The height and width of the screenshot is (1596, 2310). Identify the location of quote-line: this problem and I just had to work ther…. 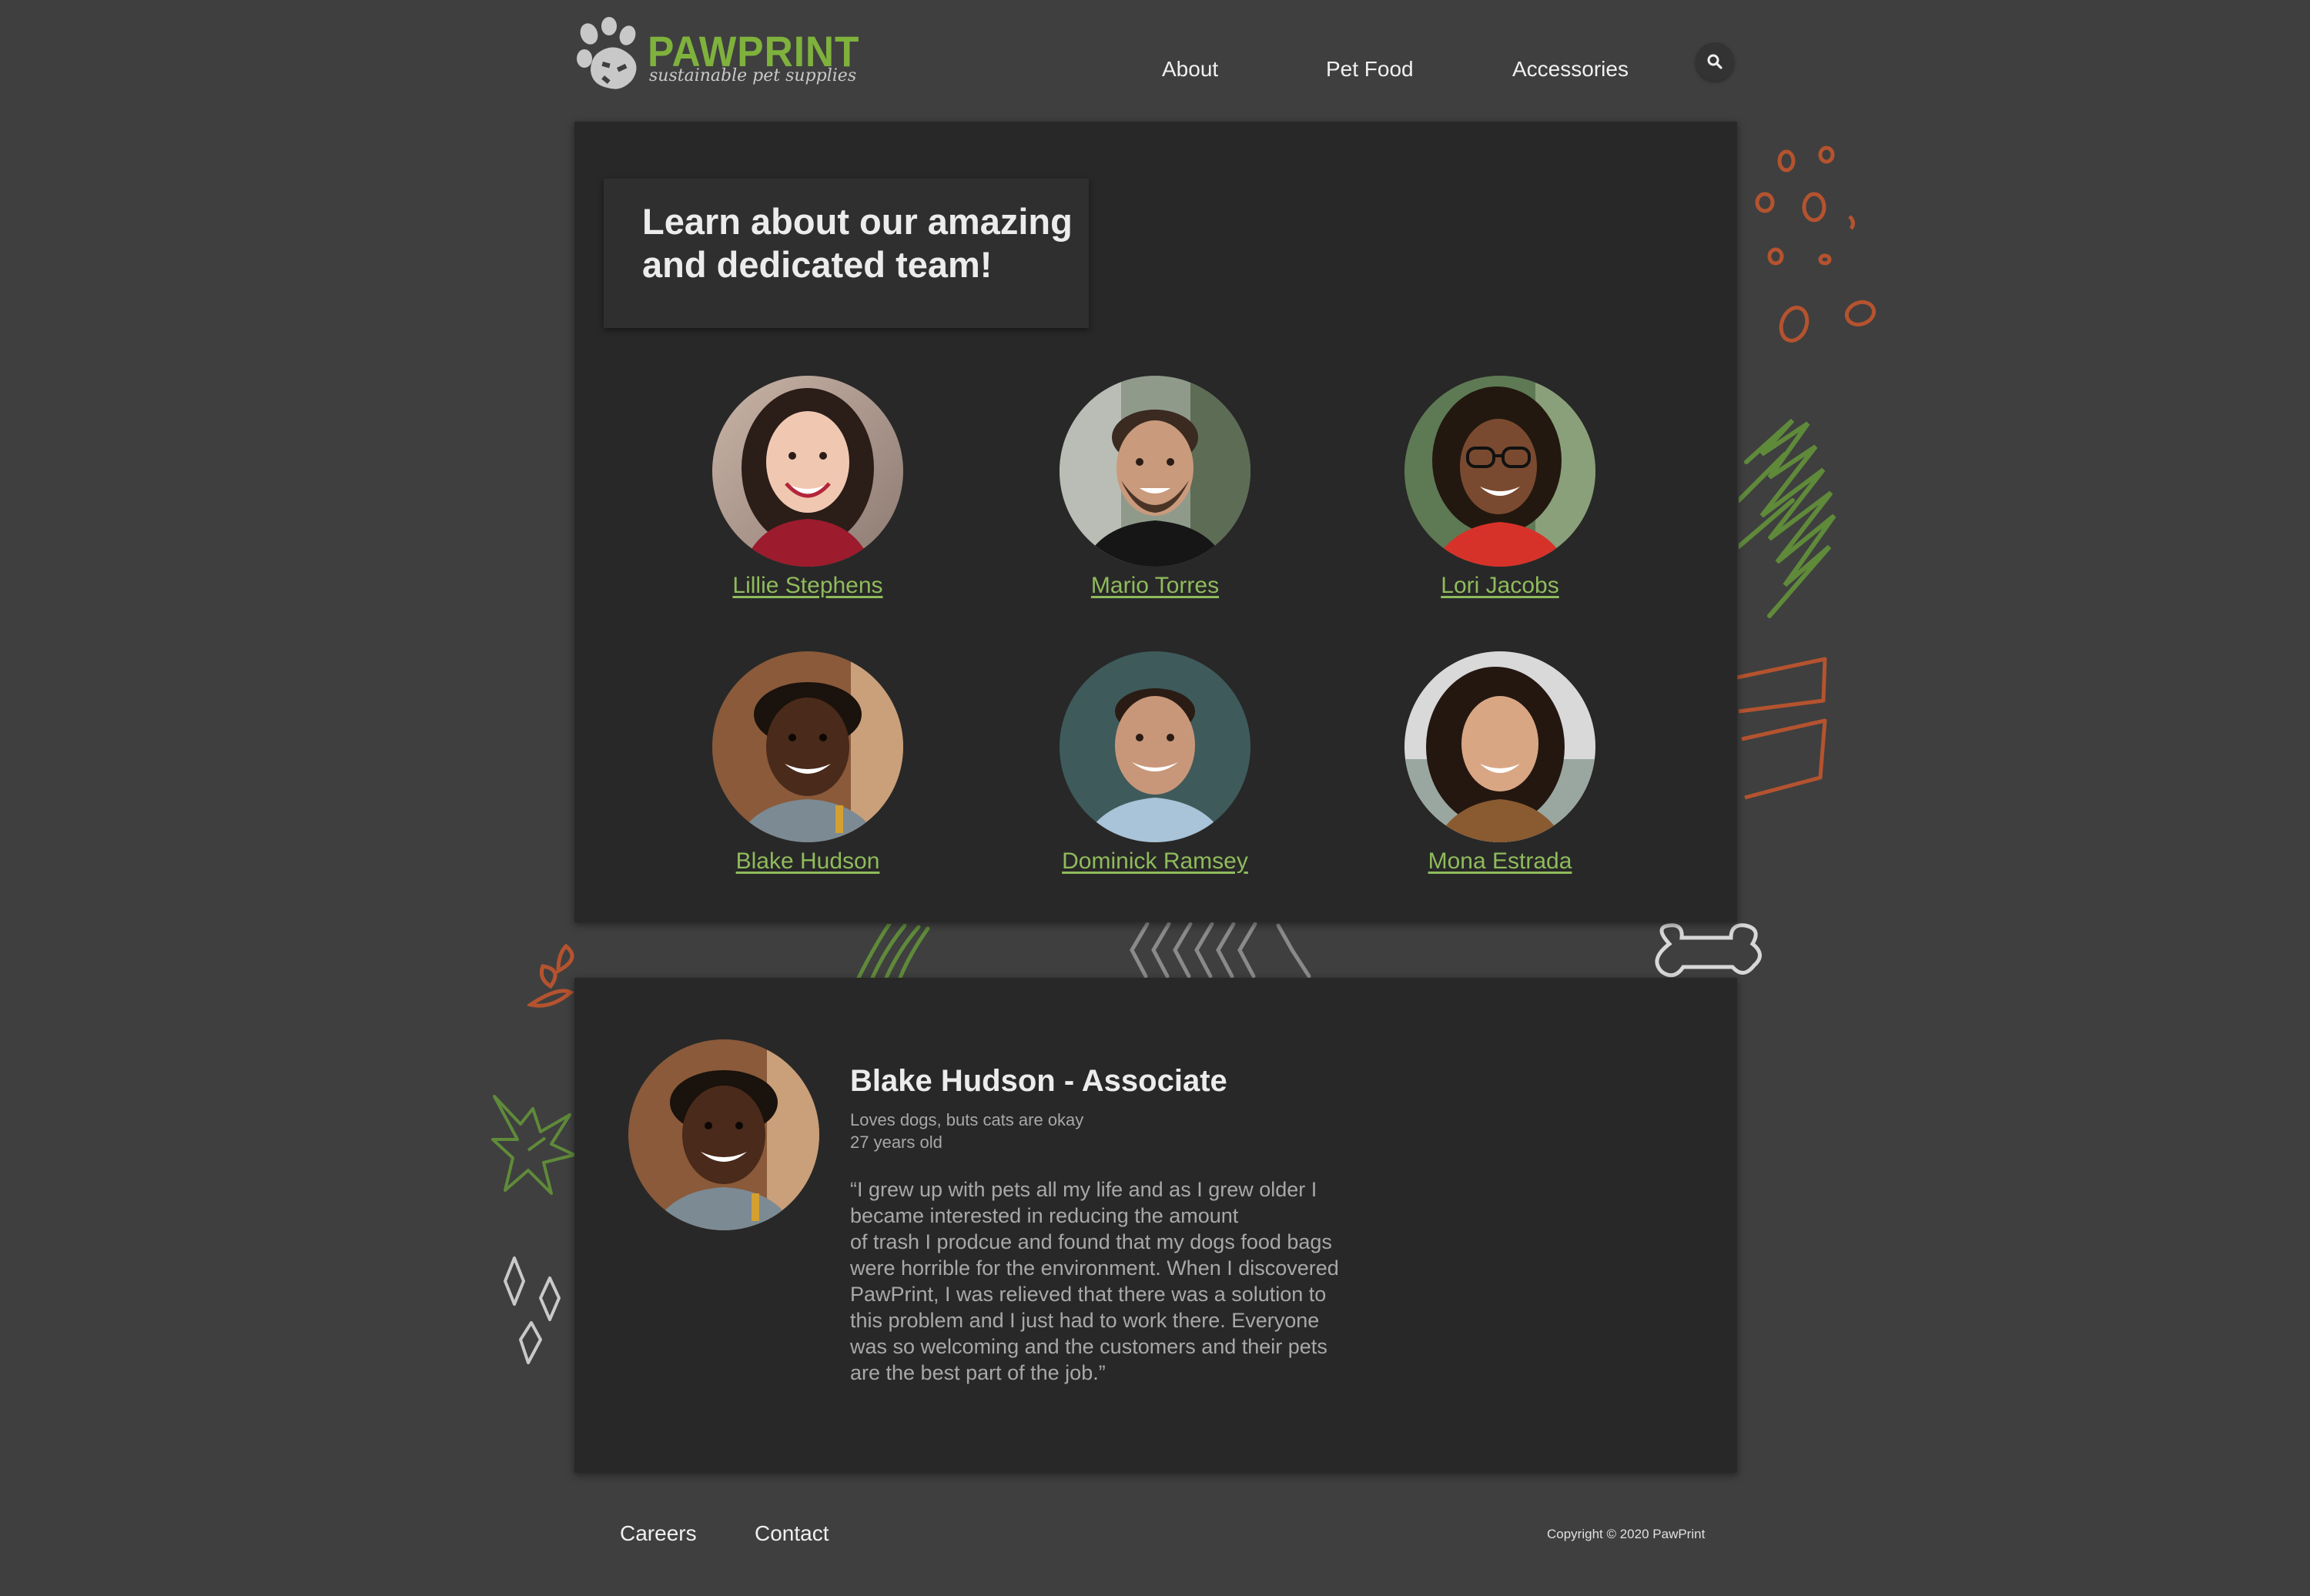
(1085, 1320).